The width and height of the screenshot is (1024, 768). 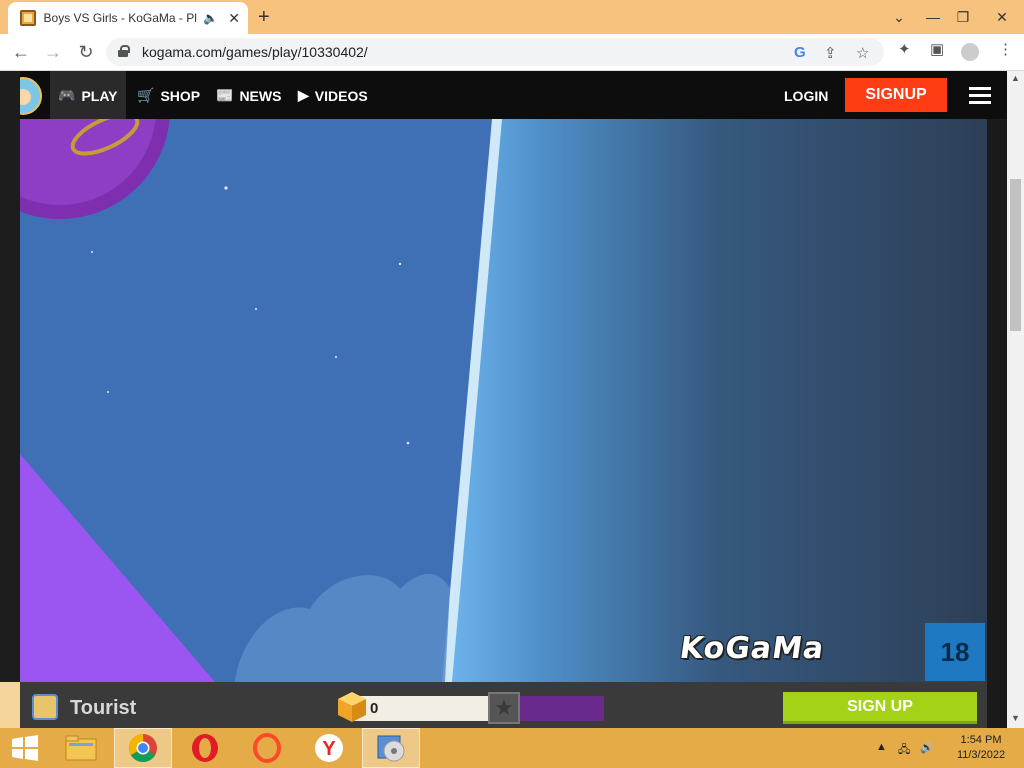 What do you see at coordinates (880, 708) in the screenshot?
I see `game-signup-button: SIGN UP` at bounding box center [880, 708].